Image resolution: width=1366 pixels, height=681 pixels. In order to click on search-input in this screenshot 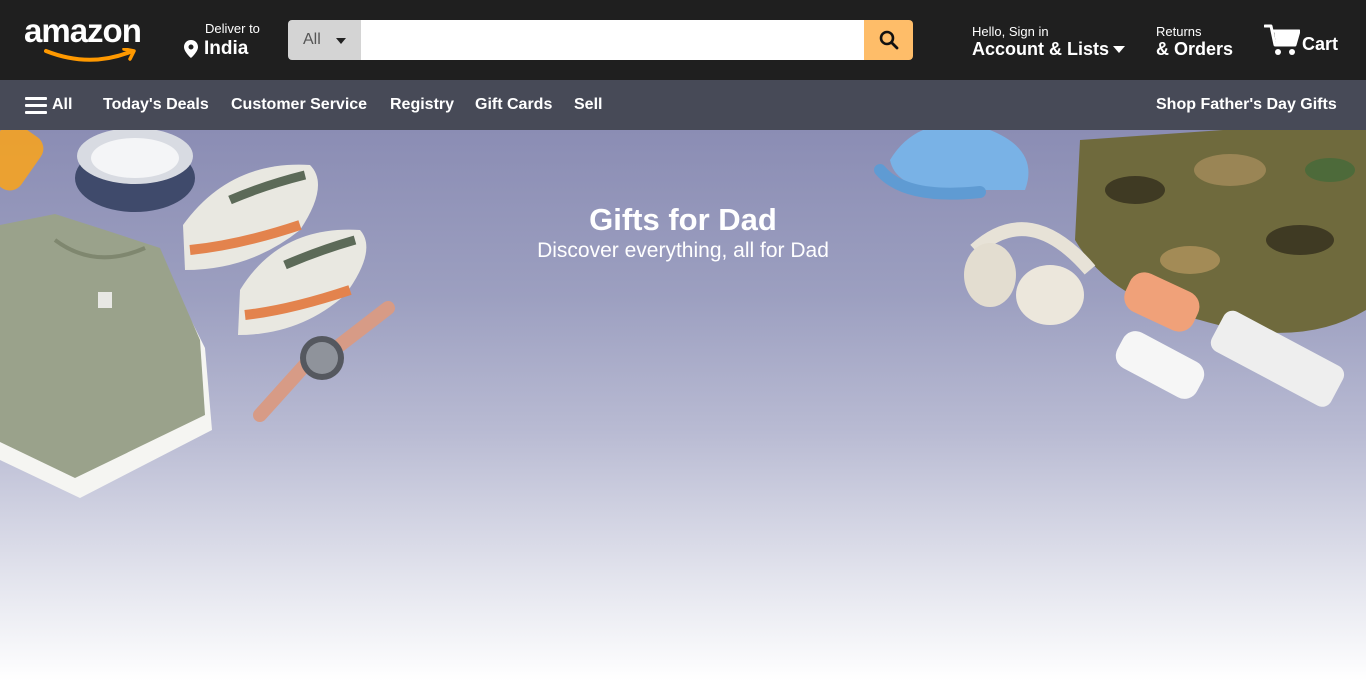, I will do `click(612, 40)`.